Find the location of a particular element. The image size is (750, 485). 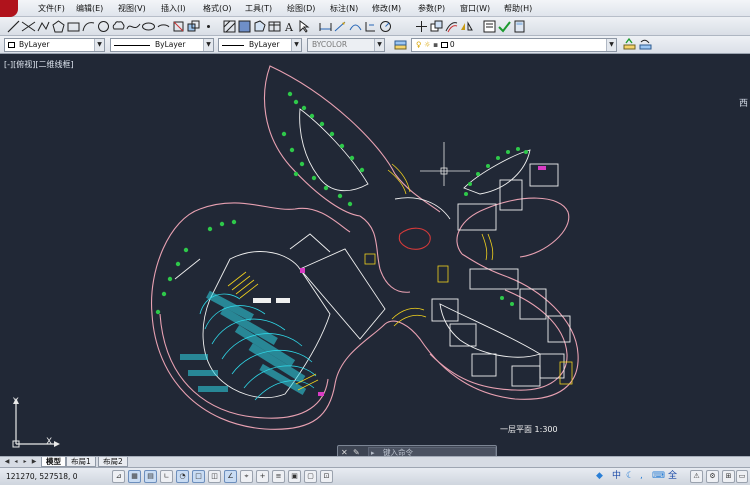

snap-mode-icon: ▦ is located at coordinates (134, 476).